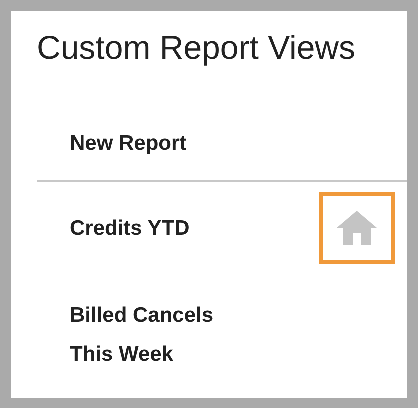 This screenshot has width=418, height=408. I want to click on report-link: Billed Cancels This Week, so click(155, 335).